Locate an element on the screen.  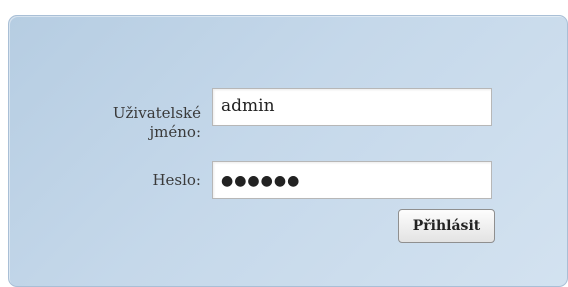
login-button: Přihlásit is located at coordinates (446, 226).